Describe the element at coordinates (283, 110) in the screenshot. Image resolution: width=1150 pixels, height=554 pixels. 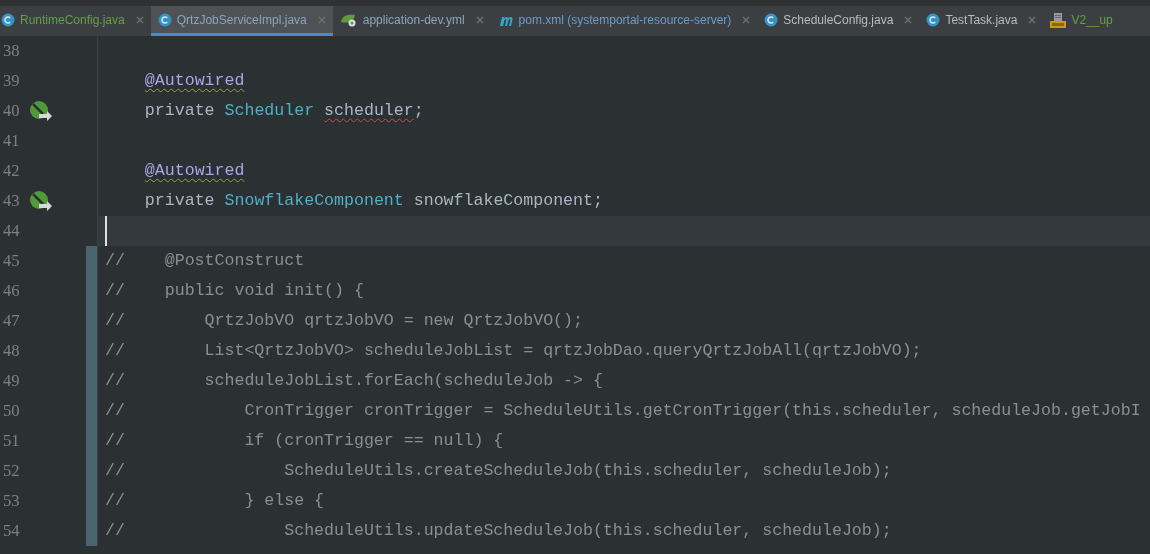
I see `code-line: private Scheduler scheduler;` at that location.